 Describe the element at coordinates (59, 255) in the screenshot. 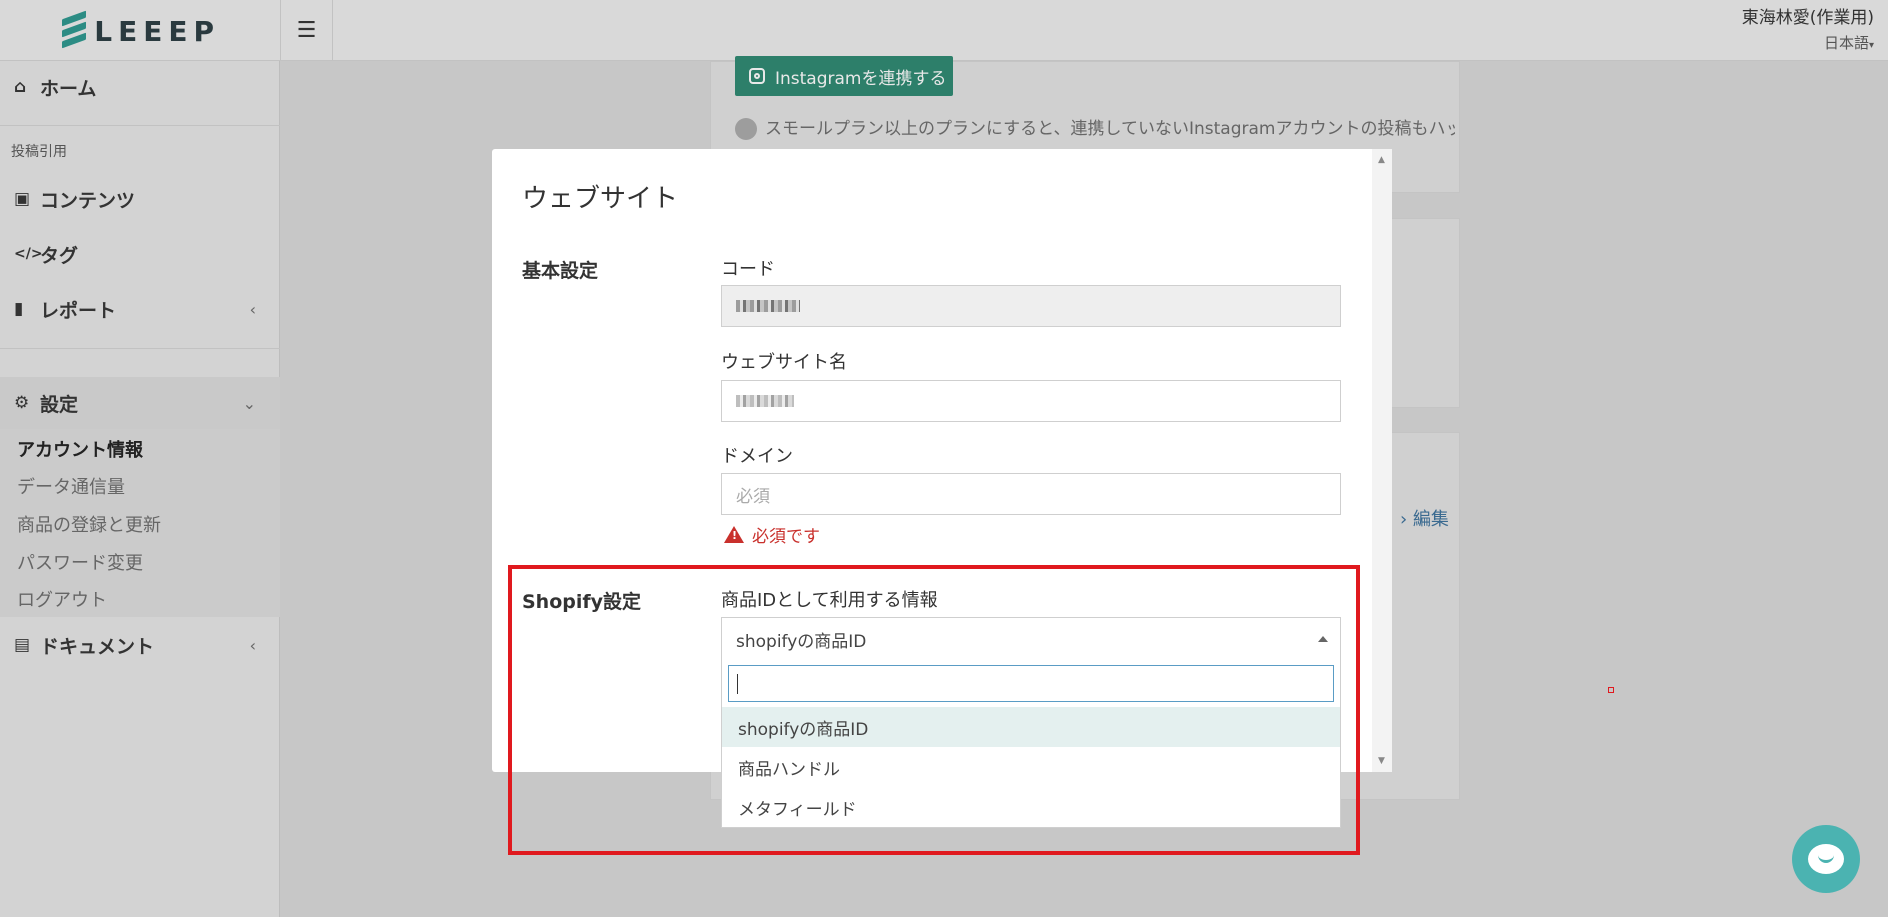

I see `sidebar-item-label: タグ` at that location.